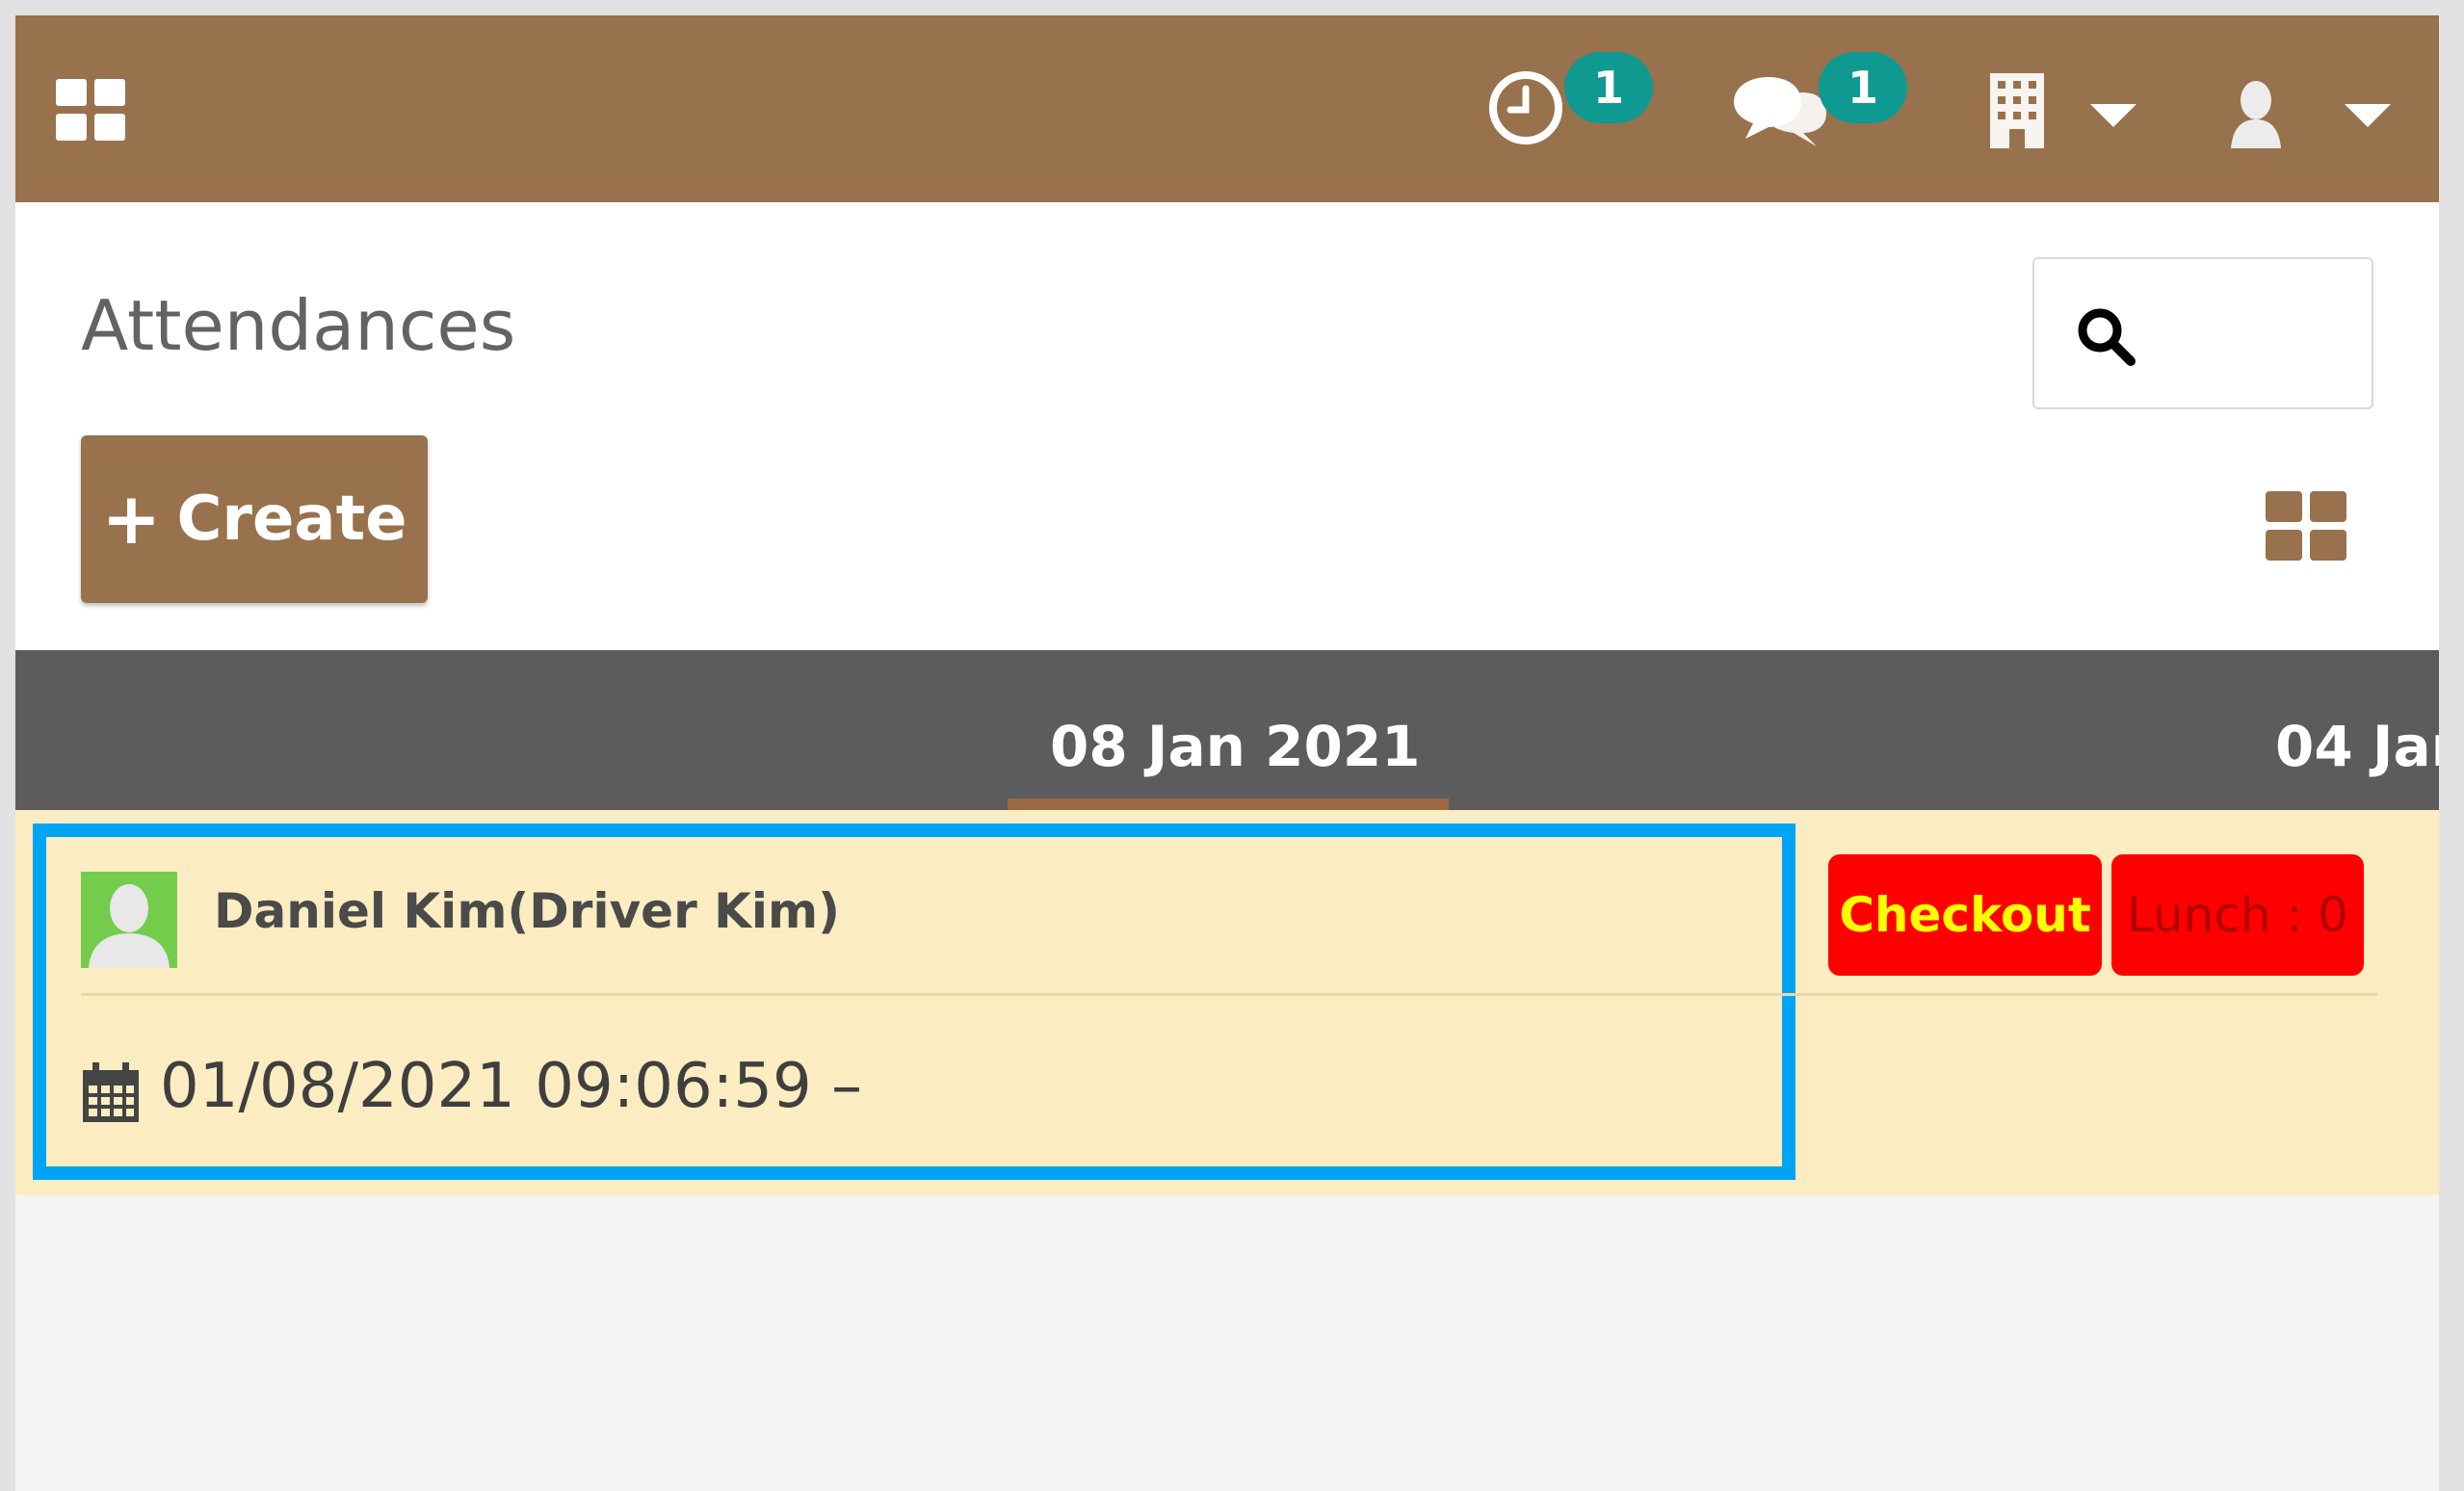  Describe the element at coordinates (129, 926) in the screenshot. I see `person-icon` at that location.